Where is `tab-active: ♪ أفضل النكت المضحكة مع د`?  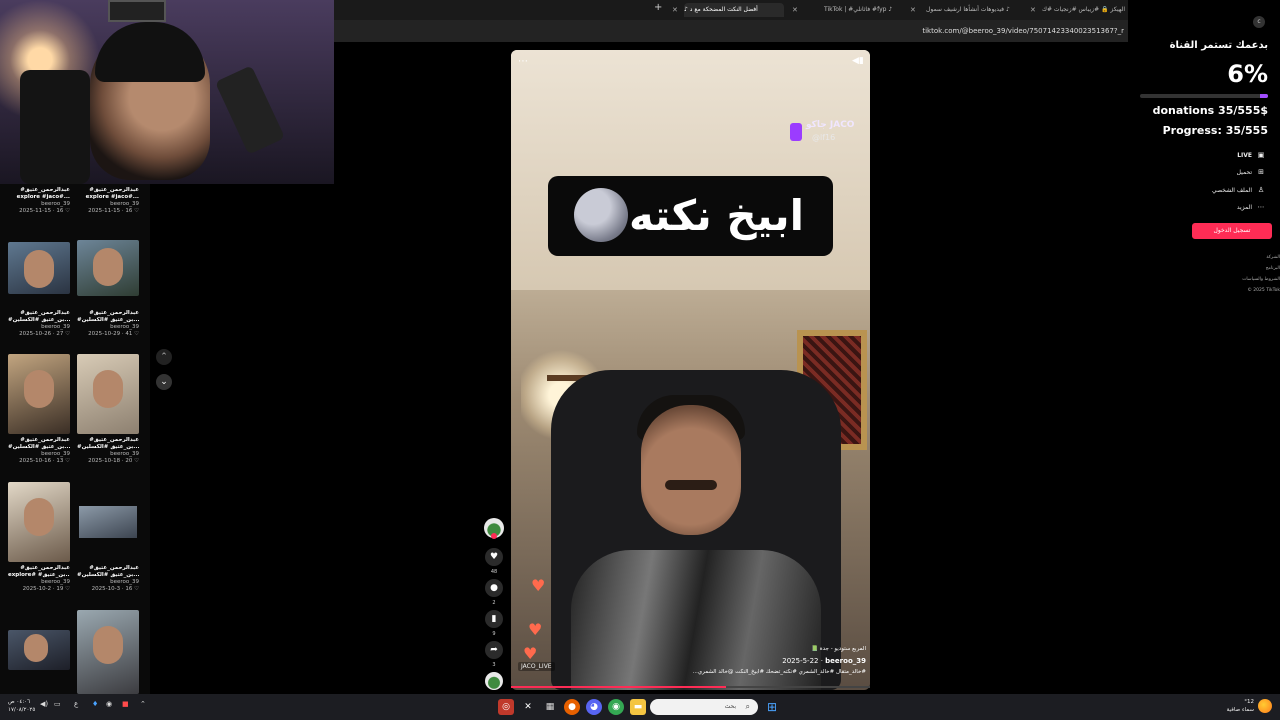 tab-active: ♪ أفضل النكت المضحكة مع د is located at coordinates (734, 10).